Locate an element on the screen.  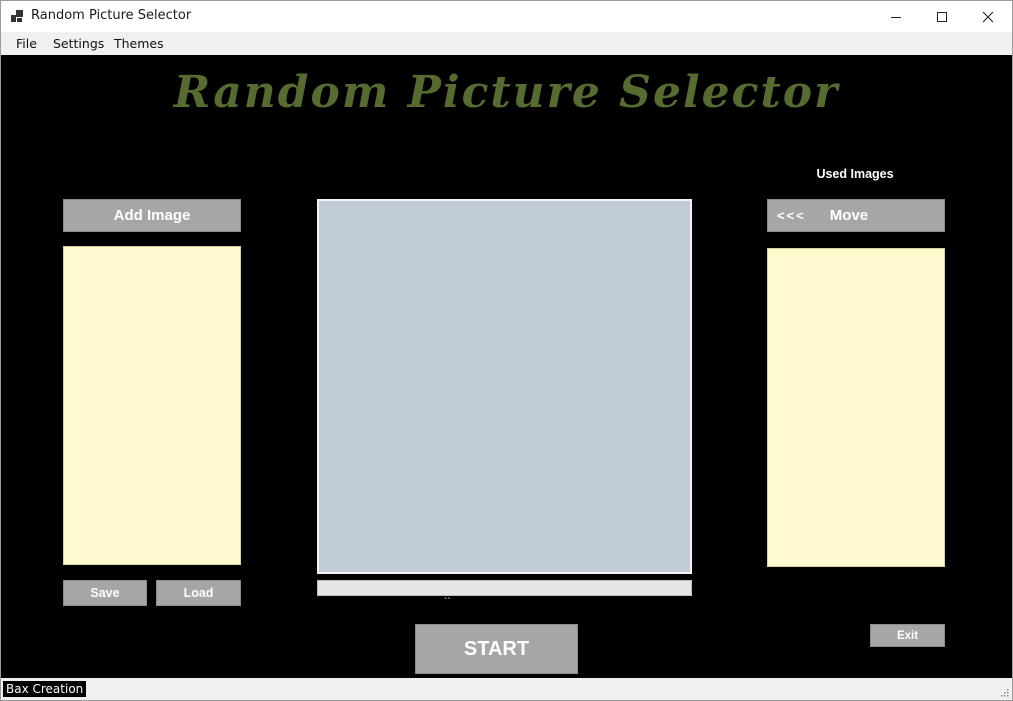
status-bar: Bax Creation is located at coordinates (506, 689).